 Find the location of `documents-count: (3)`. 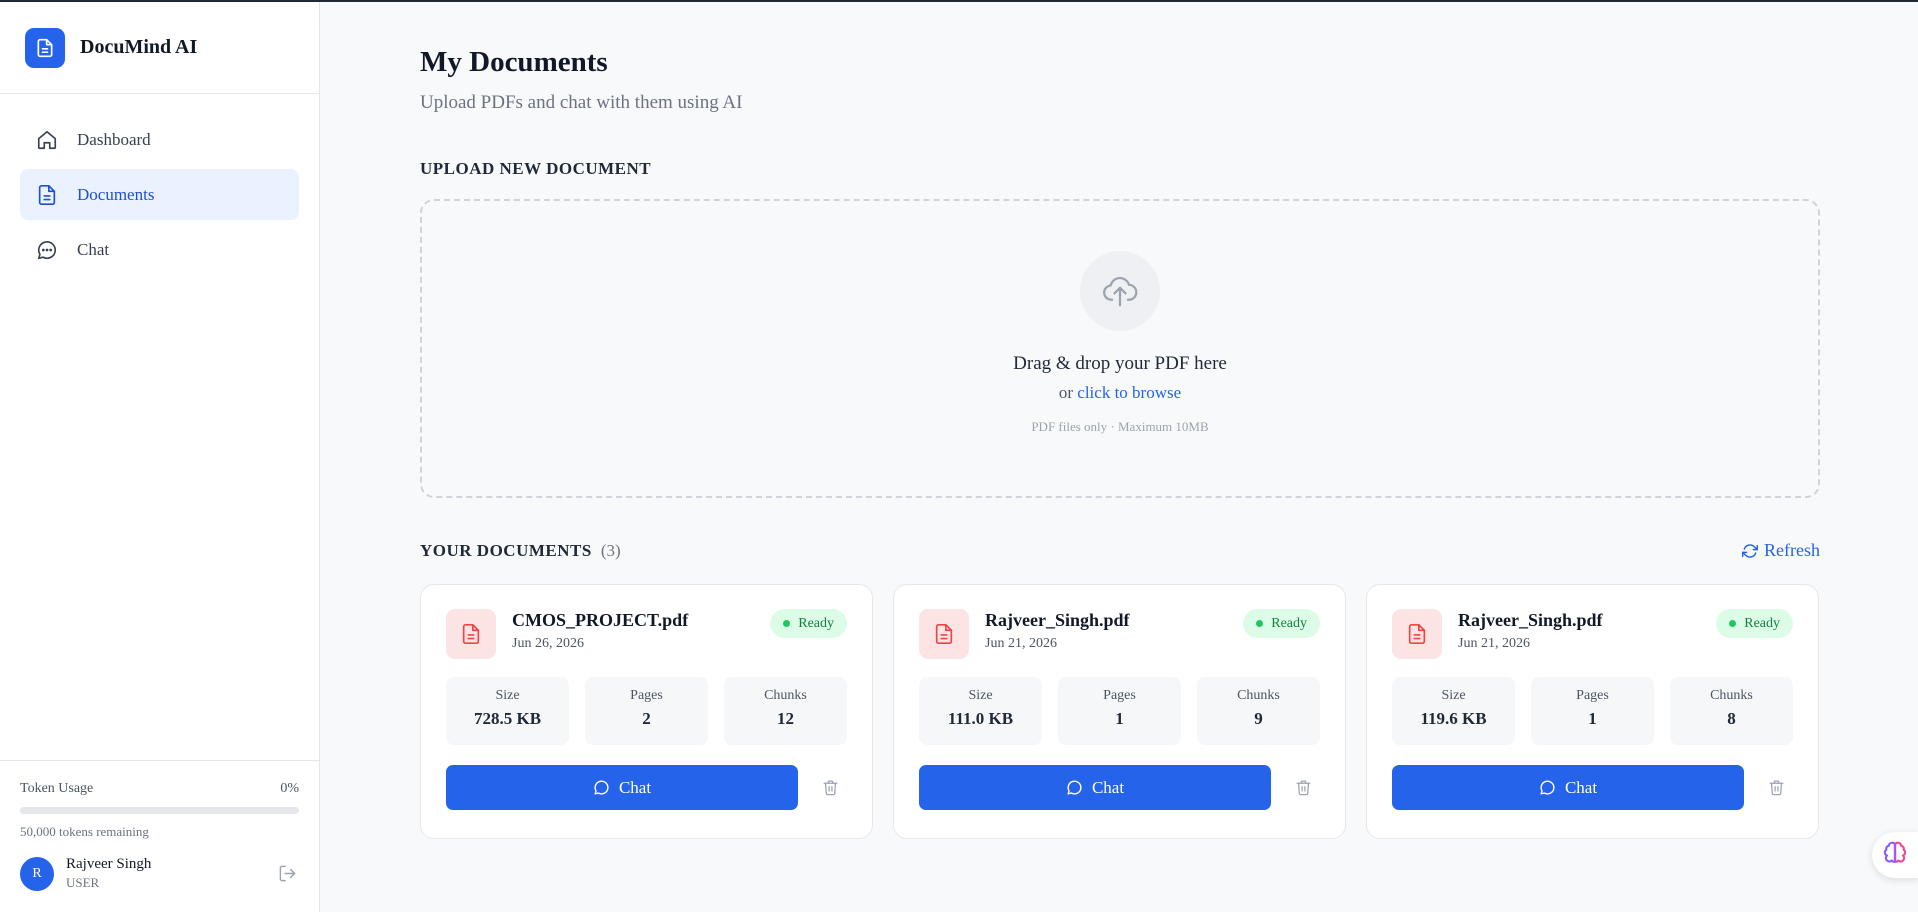

documents-count: (3) is located at coordinates (610, 550).